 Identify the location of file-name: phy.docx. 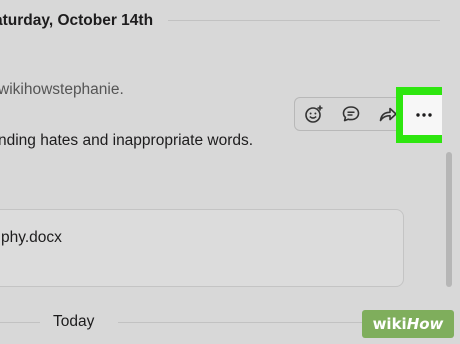
(31, 237).